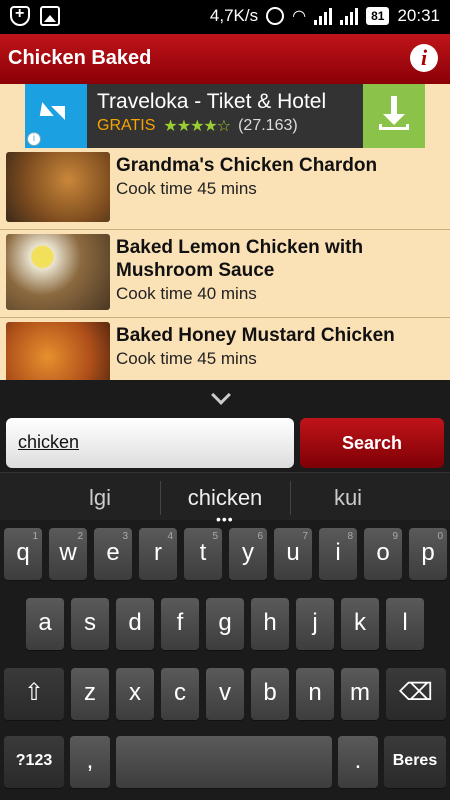  I want to click on search-input: chicken, so click(150, 443).